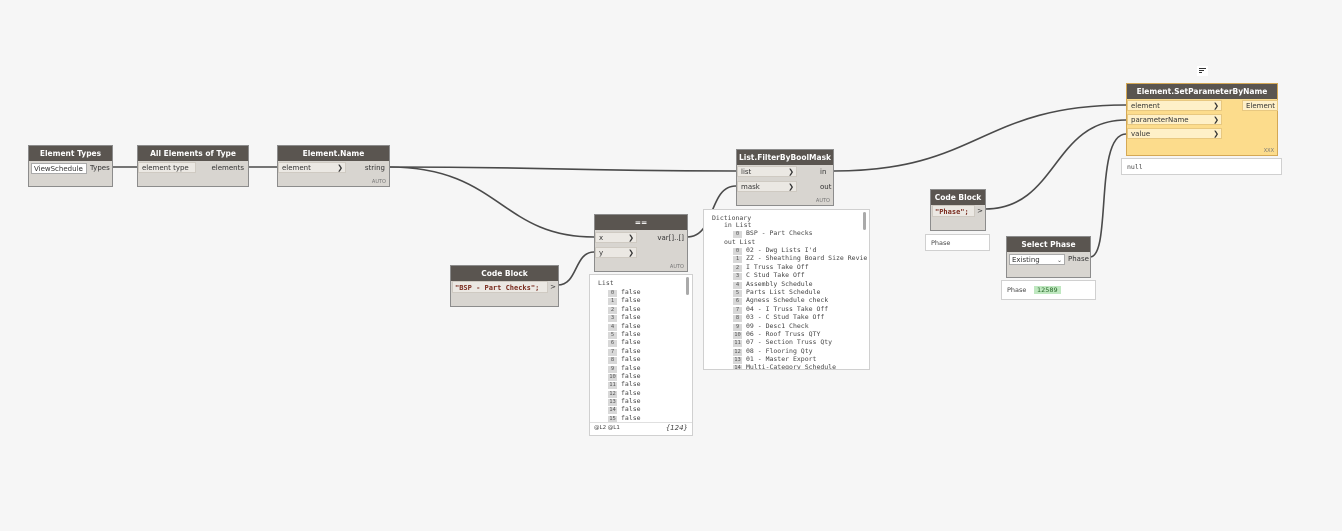  What do you see at coordinates (616, 237) in the screenshot?
I see `input-port-x: x ❯` at bounding box center [616, 237].